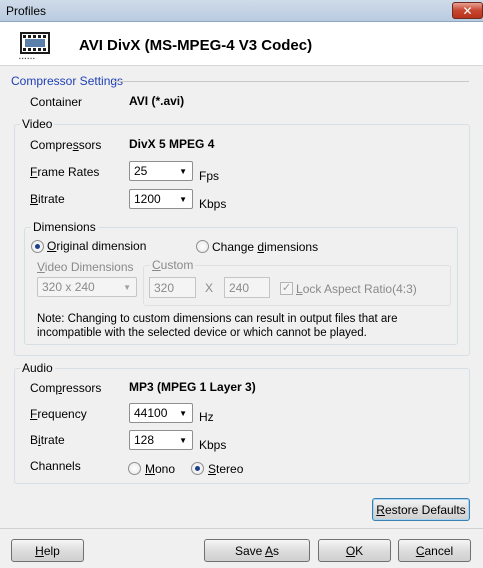  Describe the element at coordinates (27, 59) in the screenshot. I see `film-icon-caption: ▪▪▪▪▪▪` at that location.